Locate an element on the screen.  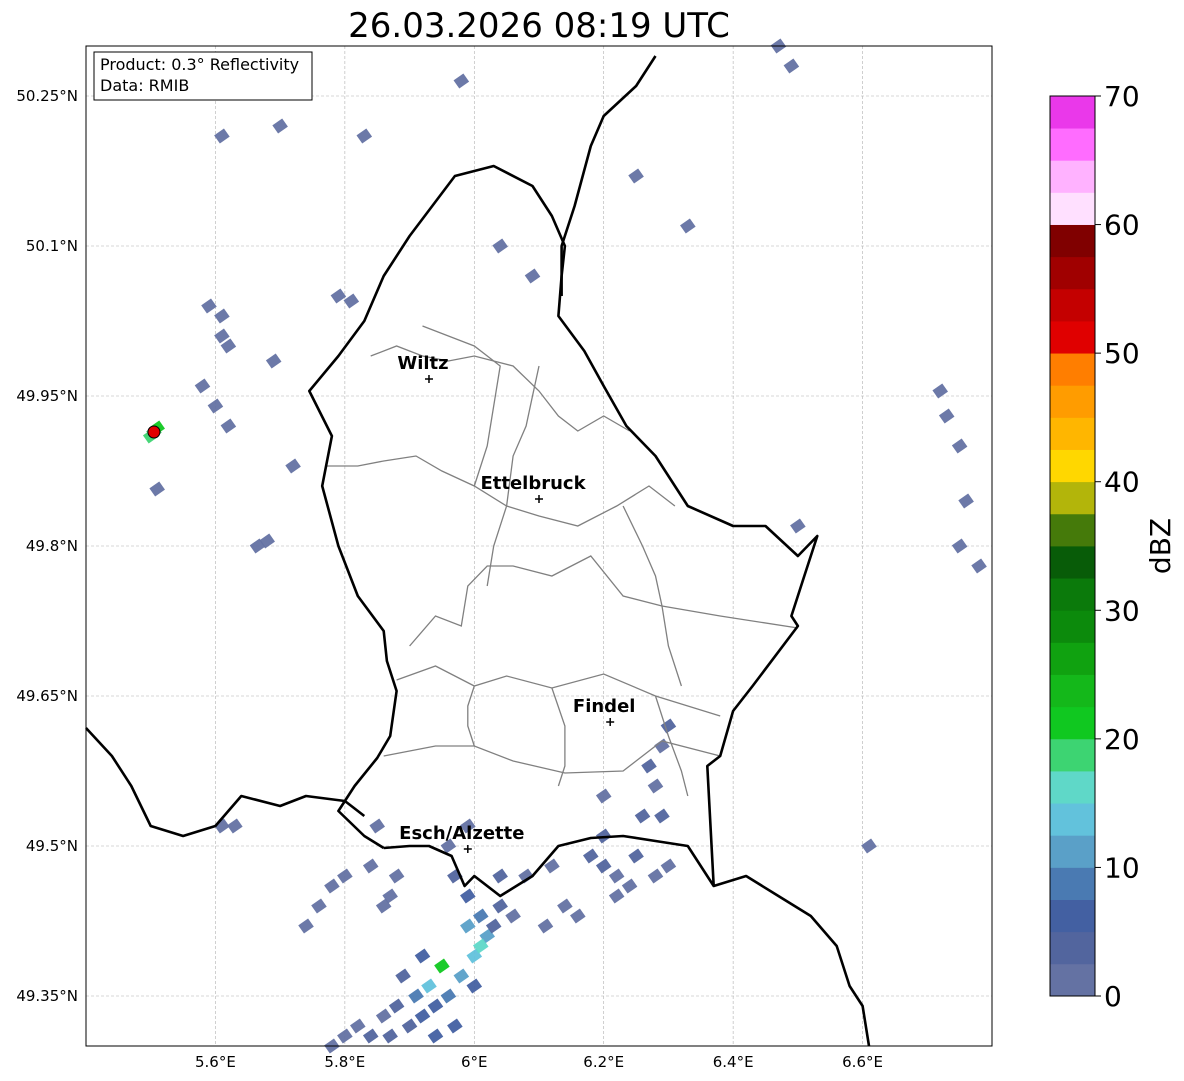
lat-tick-label: 49.8°N is located at coordinates (52, 546).